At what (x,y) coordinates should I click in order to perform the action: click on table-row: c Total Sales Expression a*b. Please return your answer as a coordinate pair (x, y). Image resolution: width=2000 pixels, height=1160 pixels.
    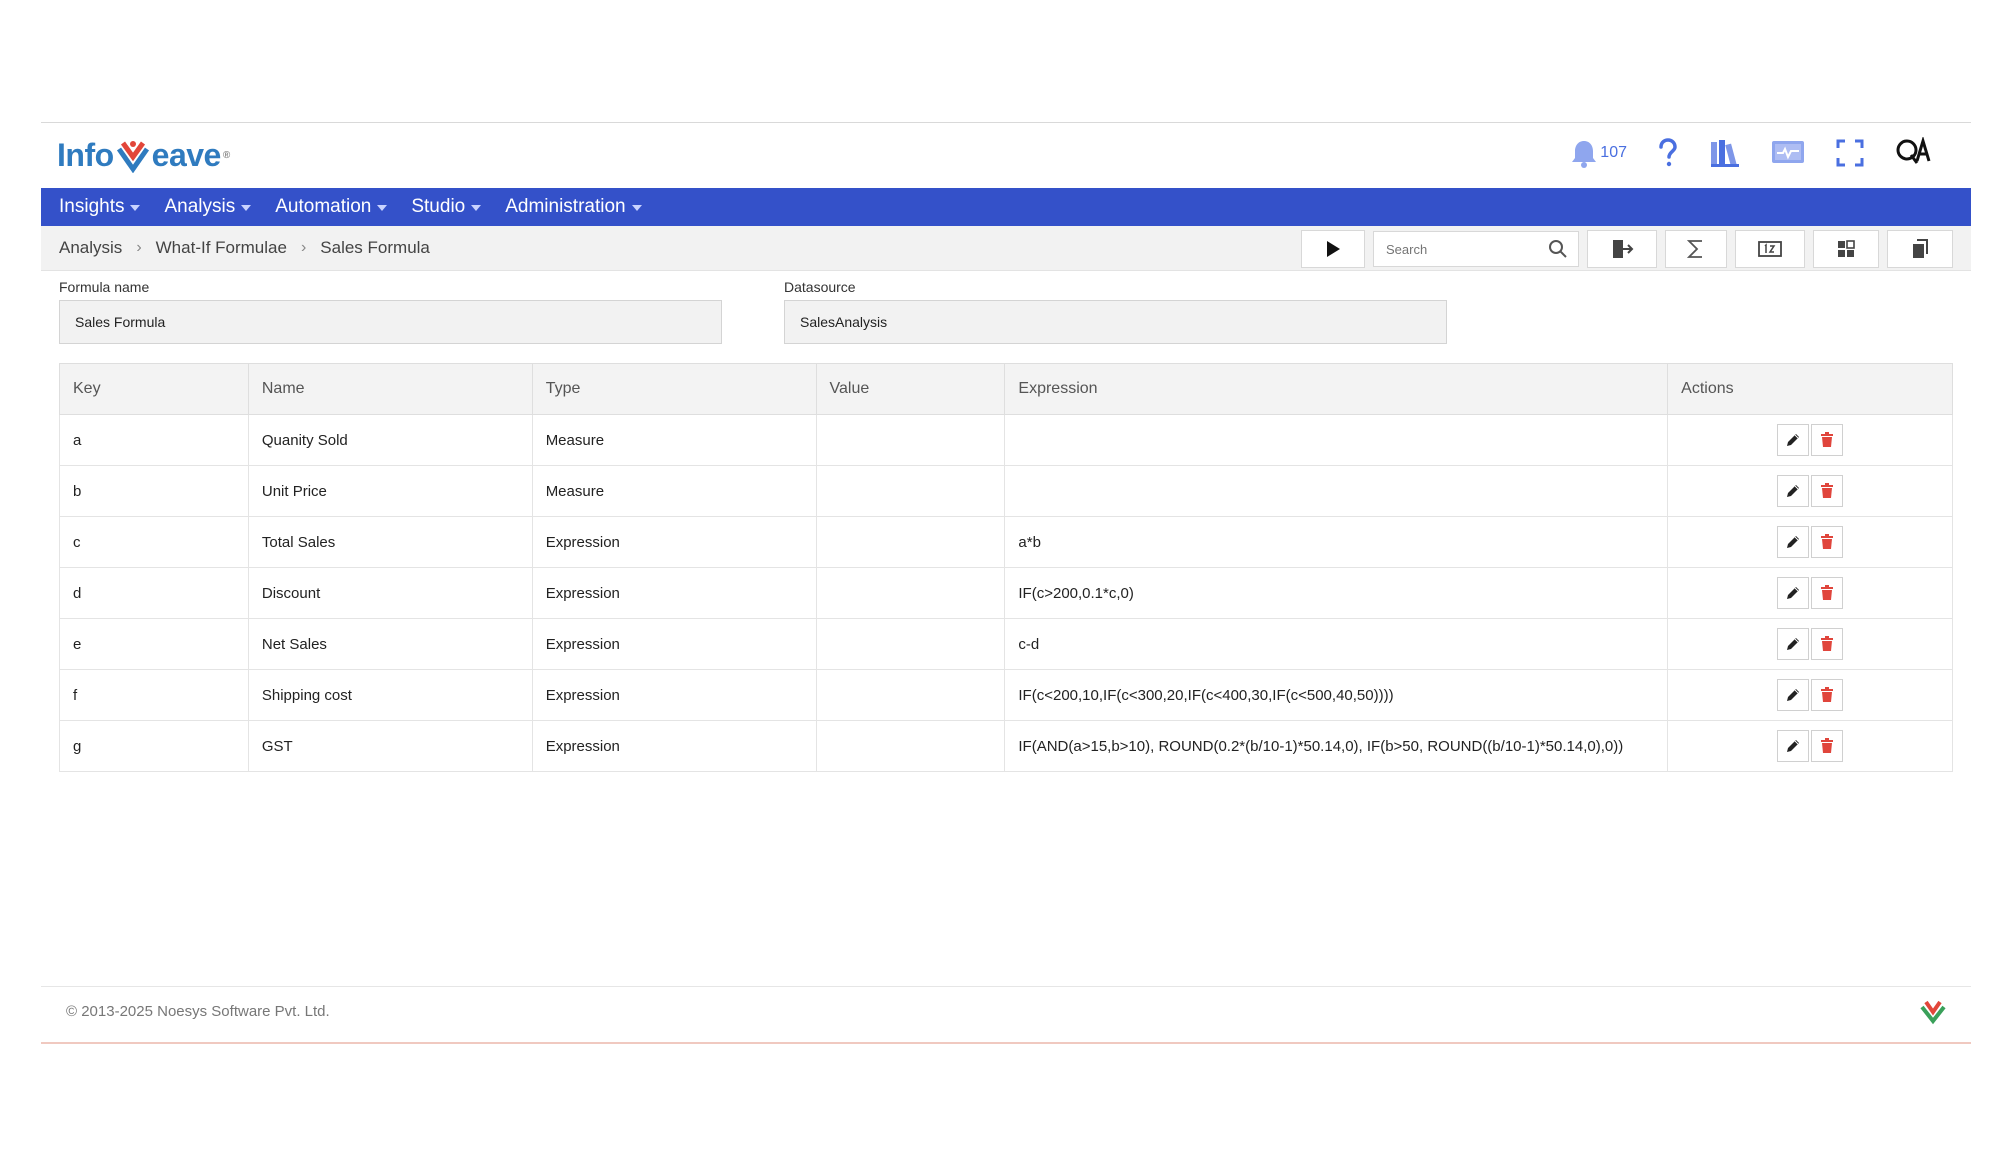
    Looking at the image, I should click on (1006, 542).